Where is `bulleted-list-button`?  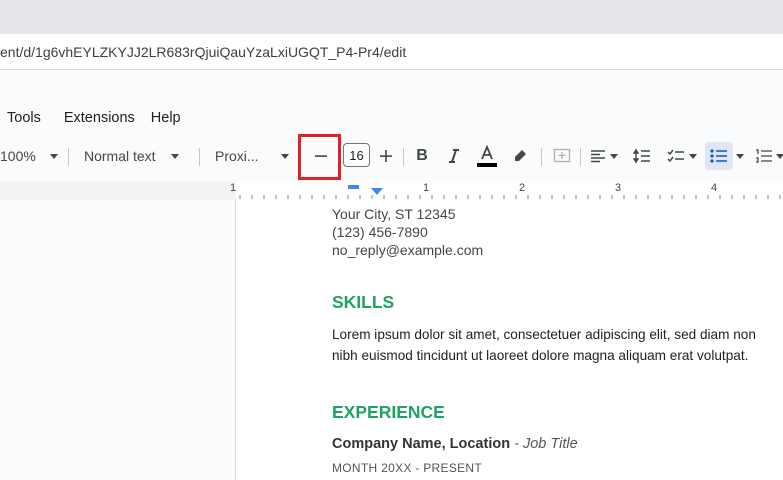 bulleted-list-button is located at coordinates (719, 156).